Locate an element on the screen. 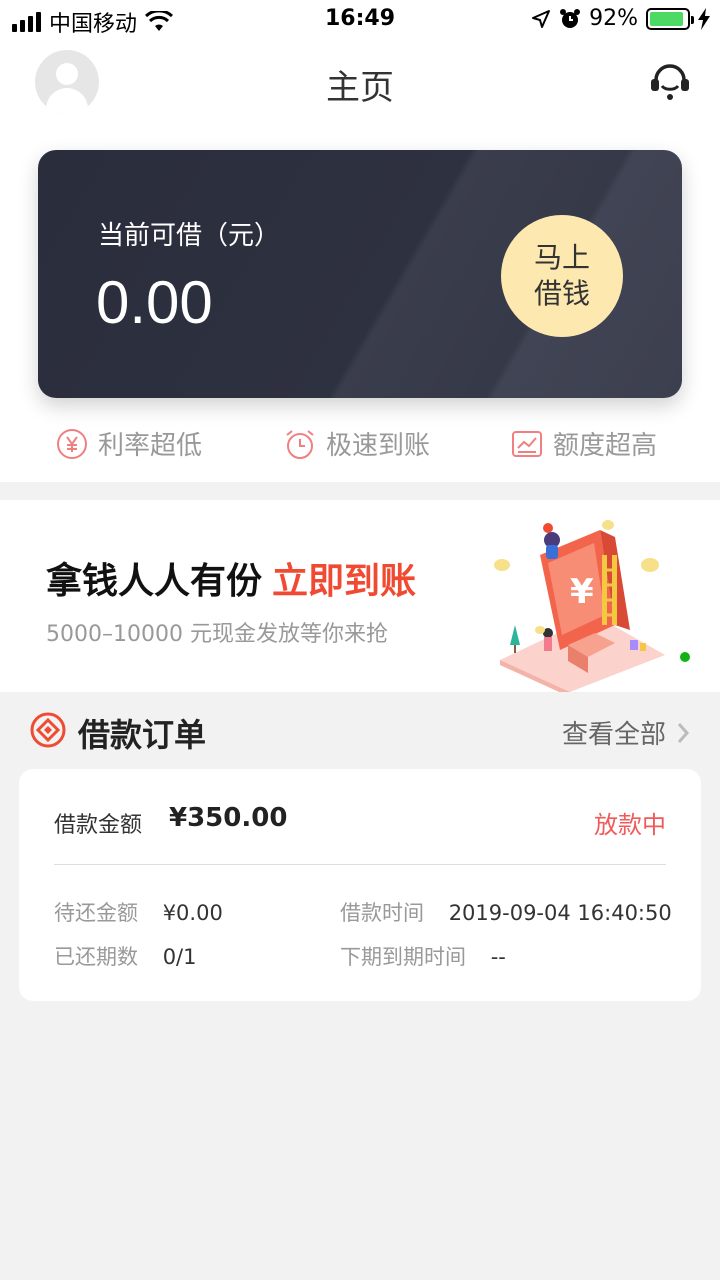  alarm-clock-icon is located at coordinates (300, 444).